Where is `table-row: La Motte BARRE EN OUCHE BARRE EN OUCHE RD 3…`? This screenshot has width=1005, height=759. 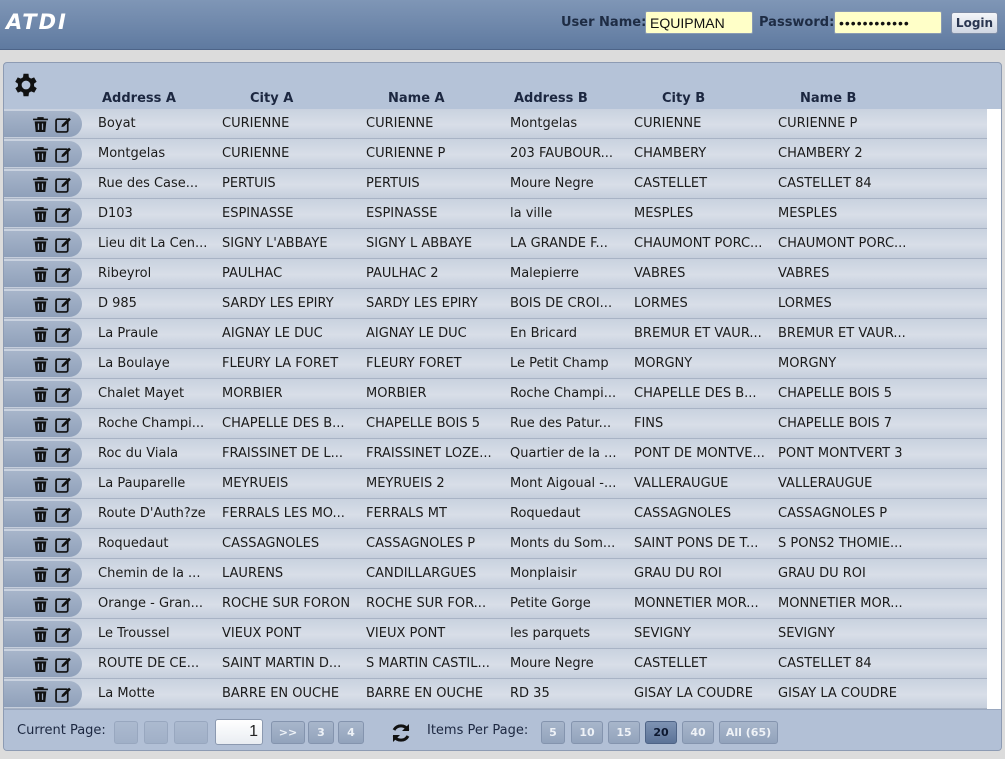
table-row: La Motte BARRE EN OUCHE BARRE EN OUCHE RD 3… is located at coordinates (495, 694).